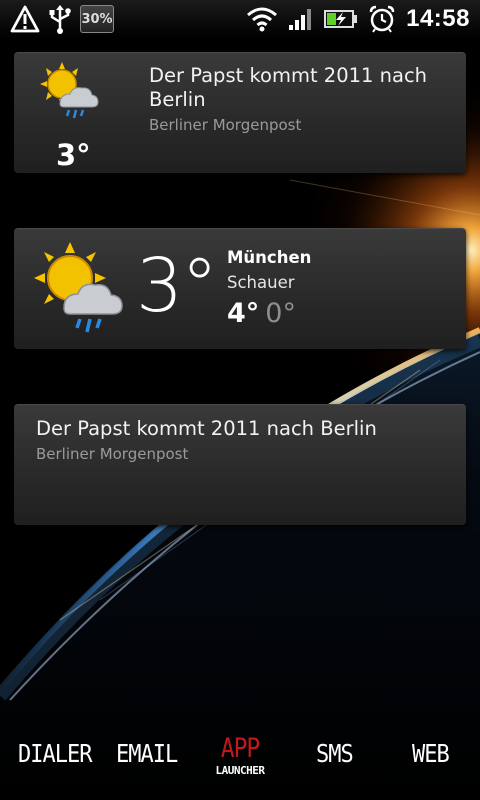 This screenshot has width=480, height=800. Describe the element at coordinates (243, 313) in the screenshot. I see `high-temperature: 4°` at that location.